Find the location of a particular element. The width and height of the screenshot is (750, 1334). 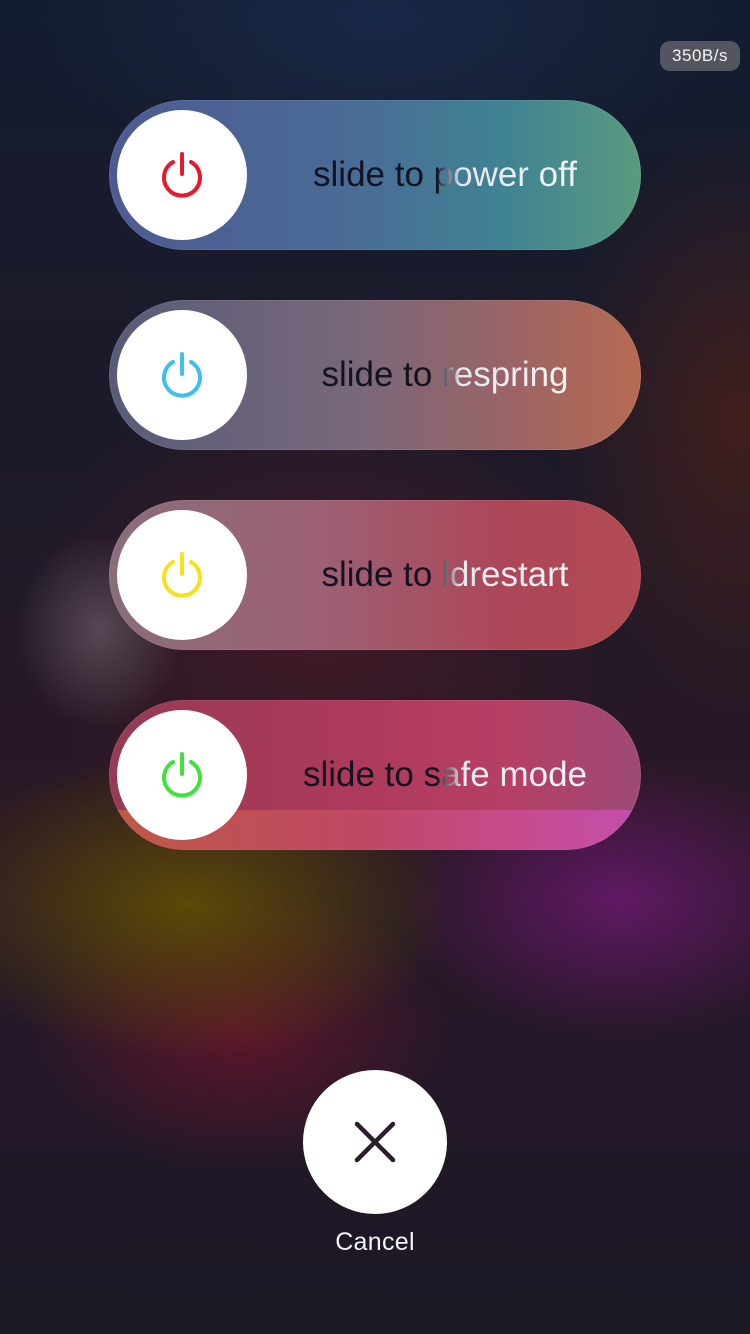

respring-slider: slide to respring is located at coordinates (375, 375).